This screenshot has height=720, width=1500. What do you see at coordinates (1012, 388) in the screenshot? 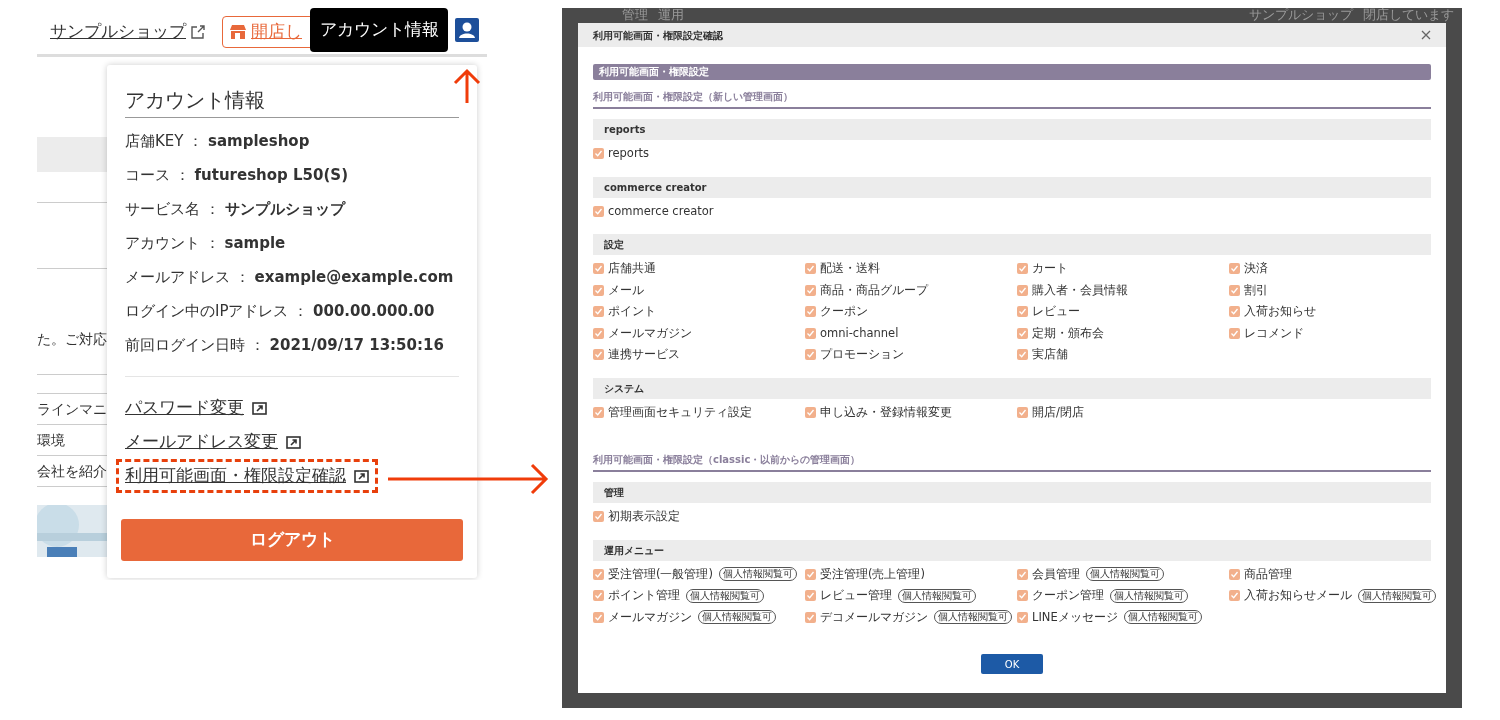
I see `group-header: システム` at bounding box center [1012, 388].